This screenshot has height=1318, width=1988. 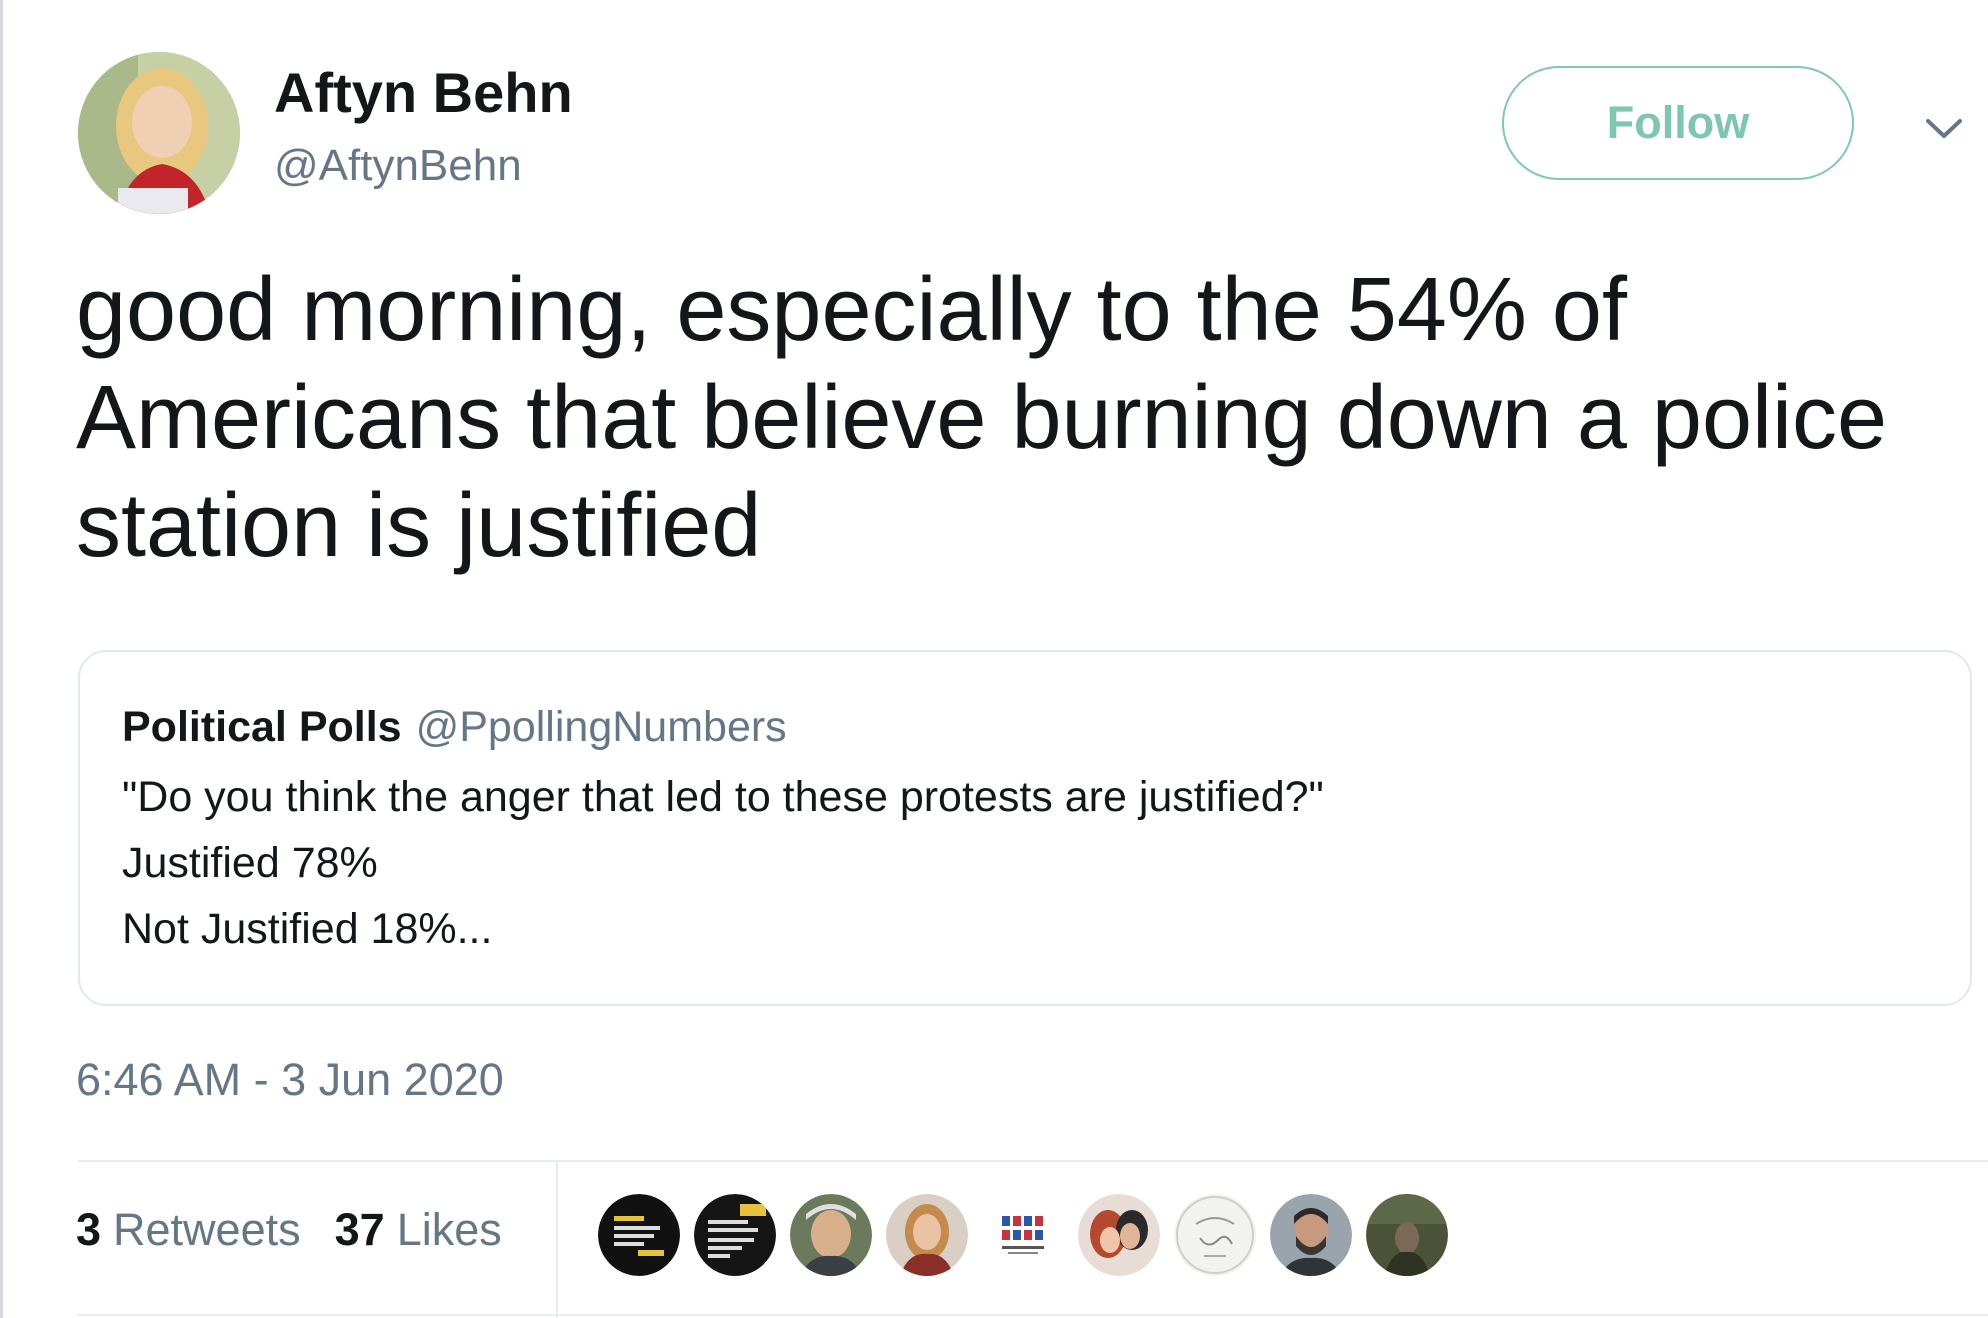 I want to click on quoted-author-handle: @PpollingNumbers, so click(x=601, y=727).